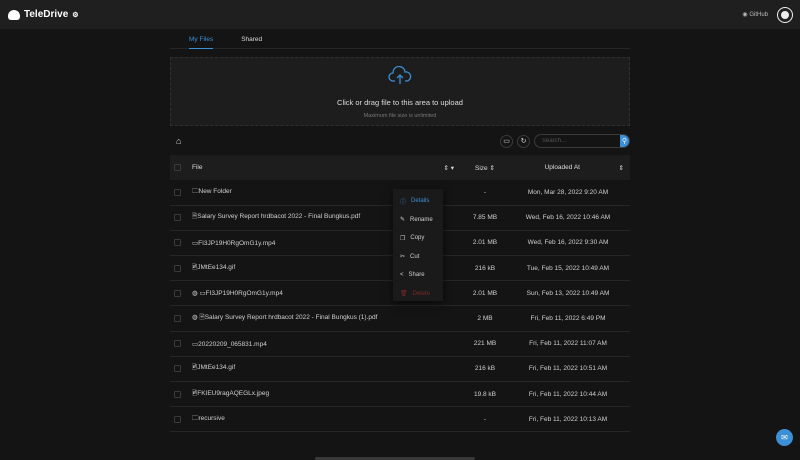 The height and width of the screenshot is (460, 800). Describe the element at coordinates (403, 238) in the screenshot. I see `copy-icon: ❐` at that location.